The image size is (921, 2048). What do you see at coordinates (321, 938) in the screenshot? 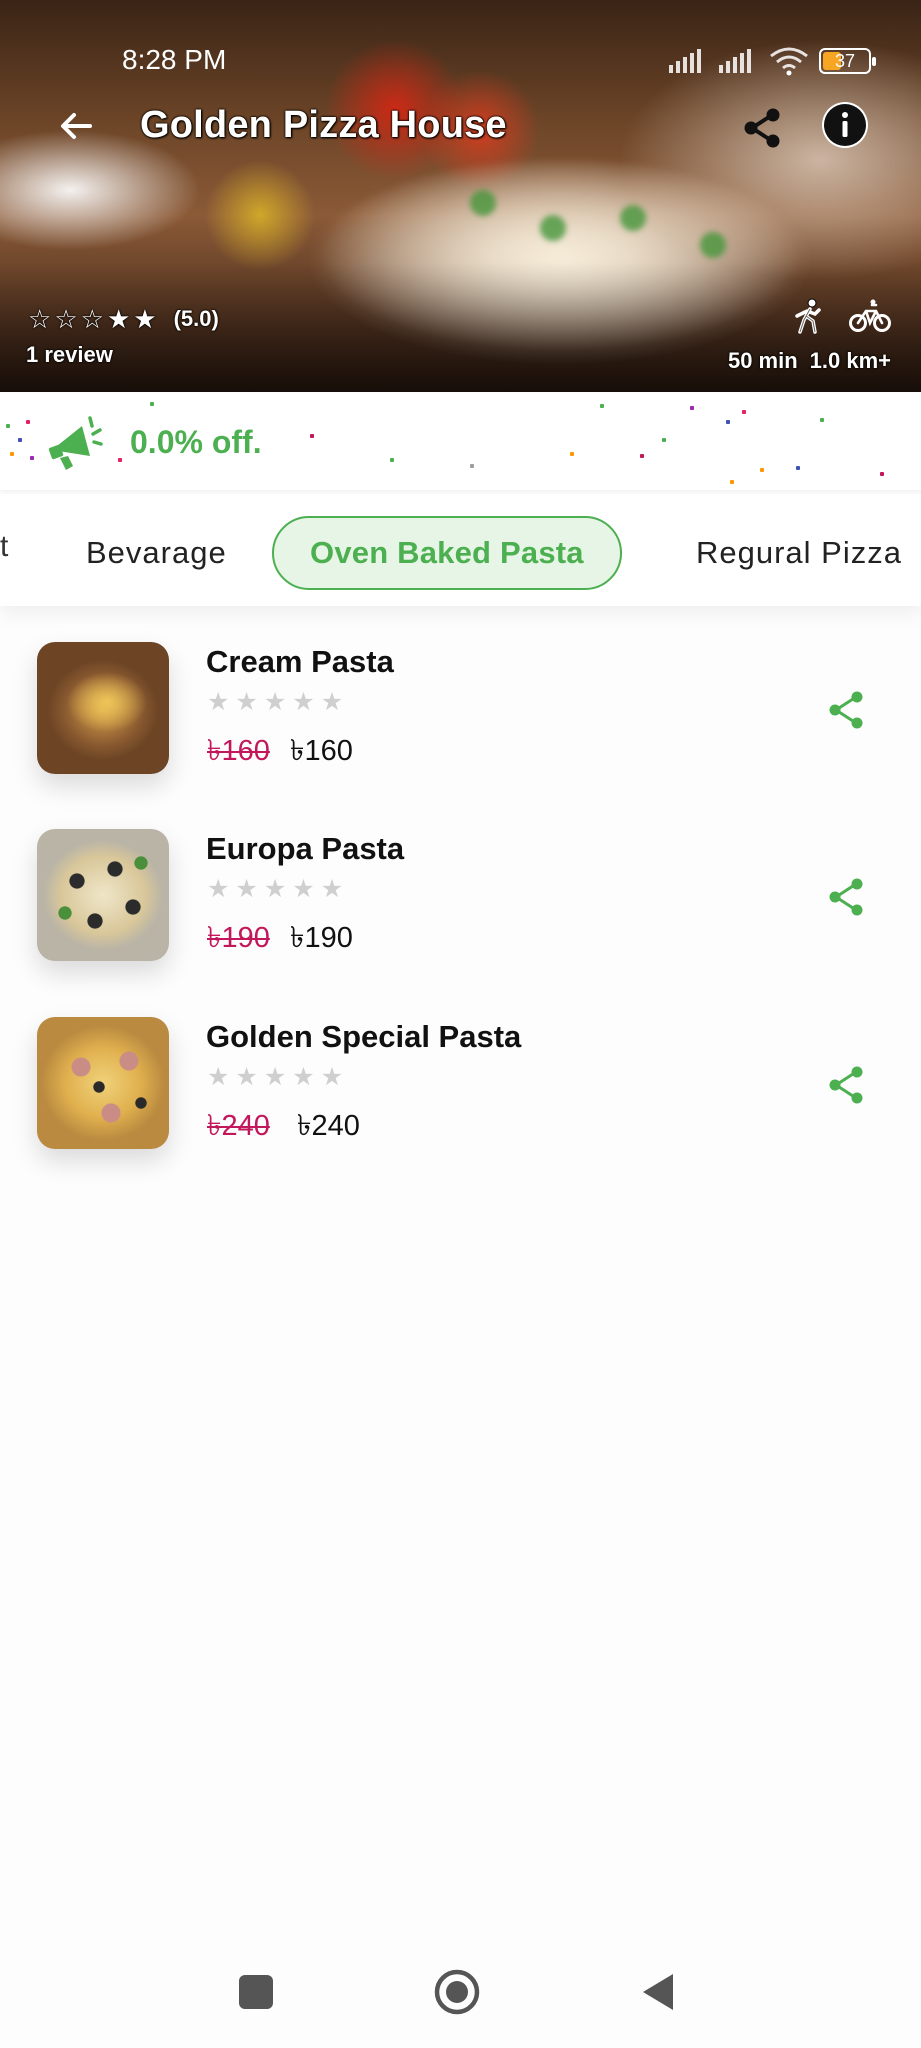
I see `product-price: ৳190` at bounding box center [321, 938].